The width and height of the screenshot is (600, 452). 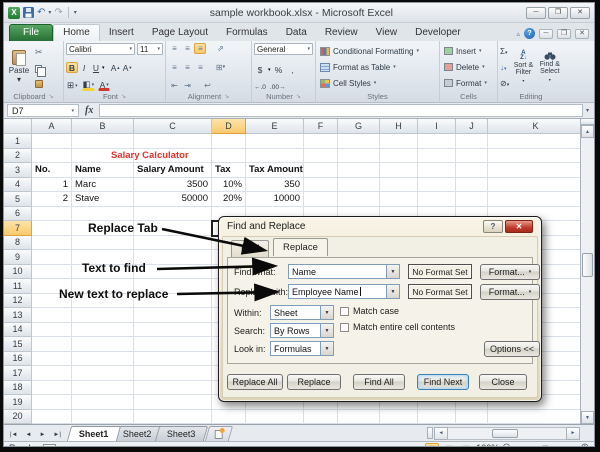 What do you see at coordinates (100, 49) in the screenshot?
I see `font-name-select: Calibri ▾` at bounding box center [100, 49].